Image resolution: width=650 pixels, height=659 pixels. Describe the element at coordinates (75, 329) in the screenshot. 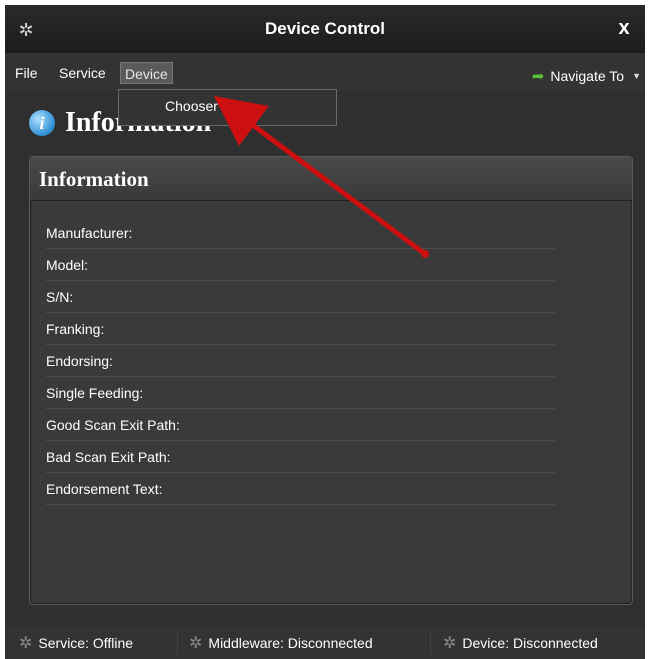

I see `field-label: Franking:` at that location.